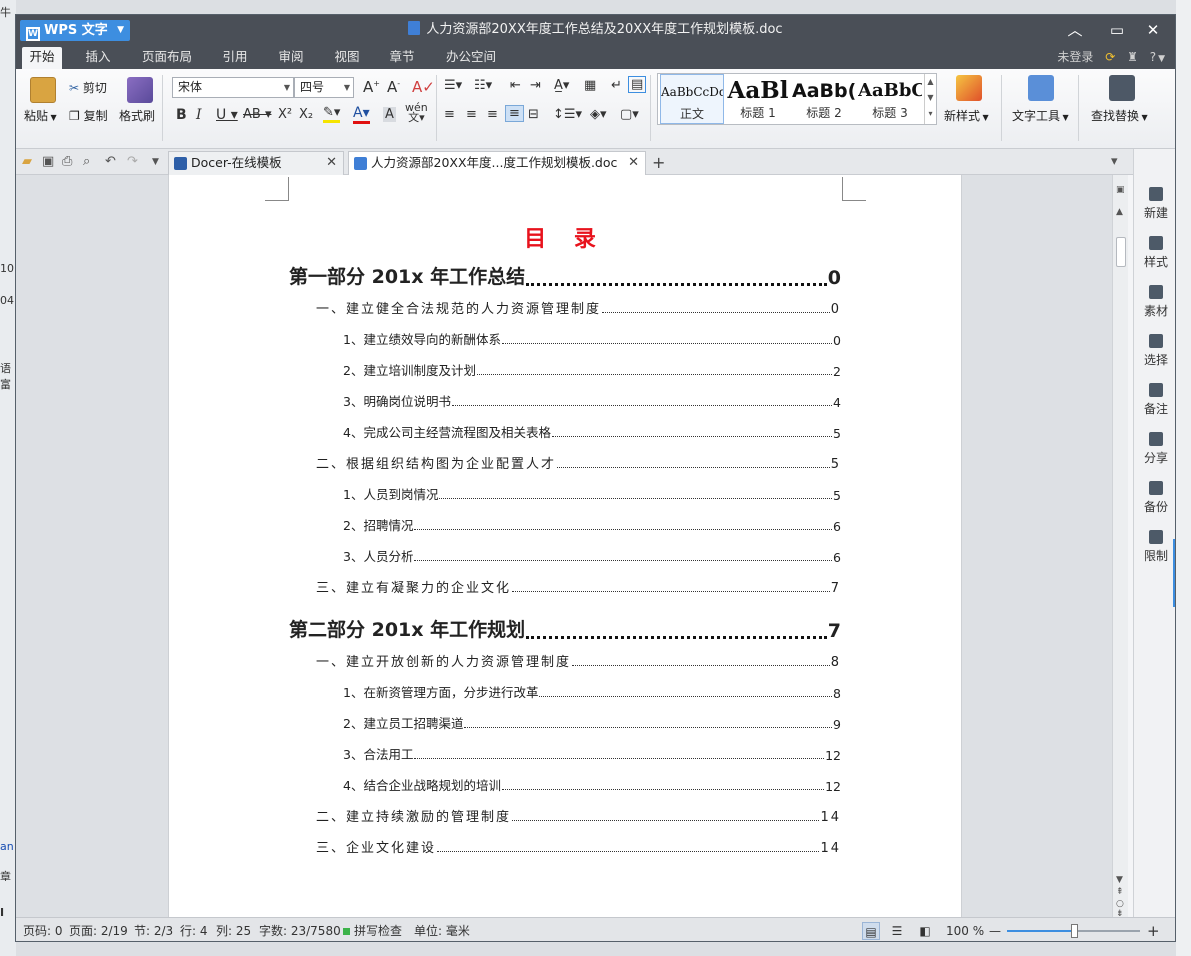 The image size is (1191, 956). Describe the element at coordinates (1174, 573) in the screenshot. I see `sidebar-collapse-handle` at that location.